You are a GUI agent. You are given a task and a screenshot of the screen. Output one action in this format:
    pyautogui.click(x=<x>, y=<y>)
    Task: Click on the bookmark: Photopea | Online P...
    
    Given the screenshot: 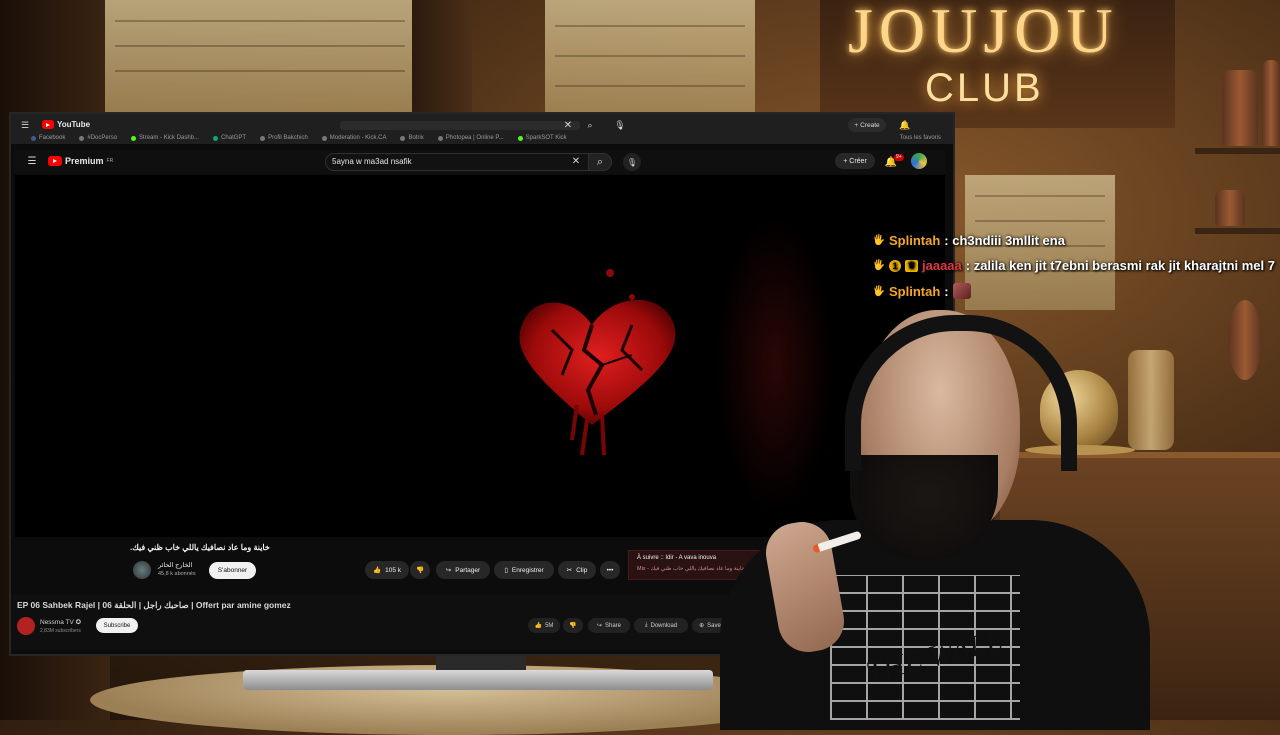 What is the action you would take?
    pyautogui.click(x=470, y=138)
    